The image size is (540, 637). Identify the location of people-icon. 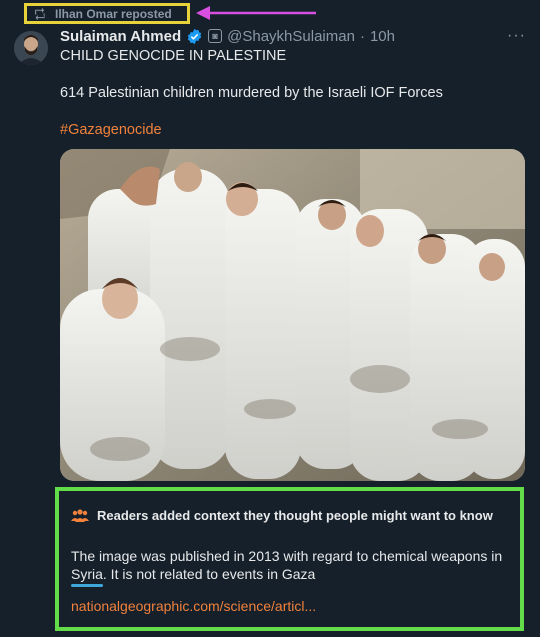
(80, 515).